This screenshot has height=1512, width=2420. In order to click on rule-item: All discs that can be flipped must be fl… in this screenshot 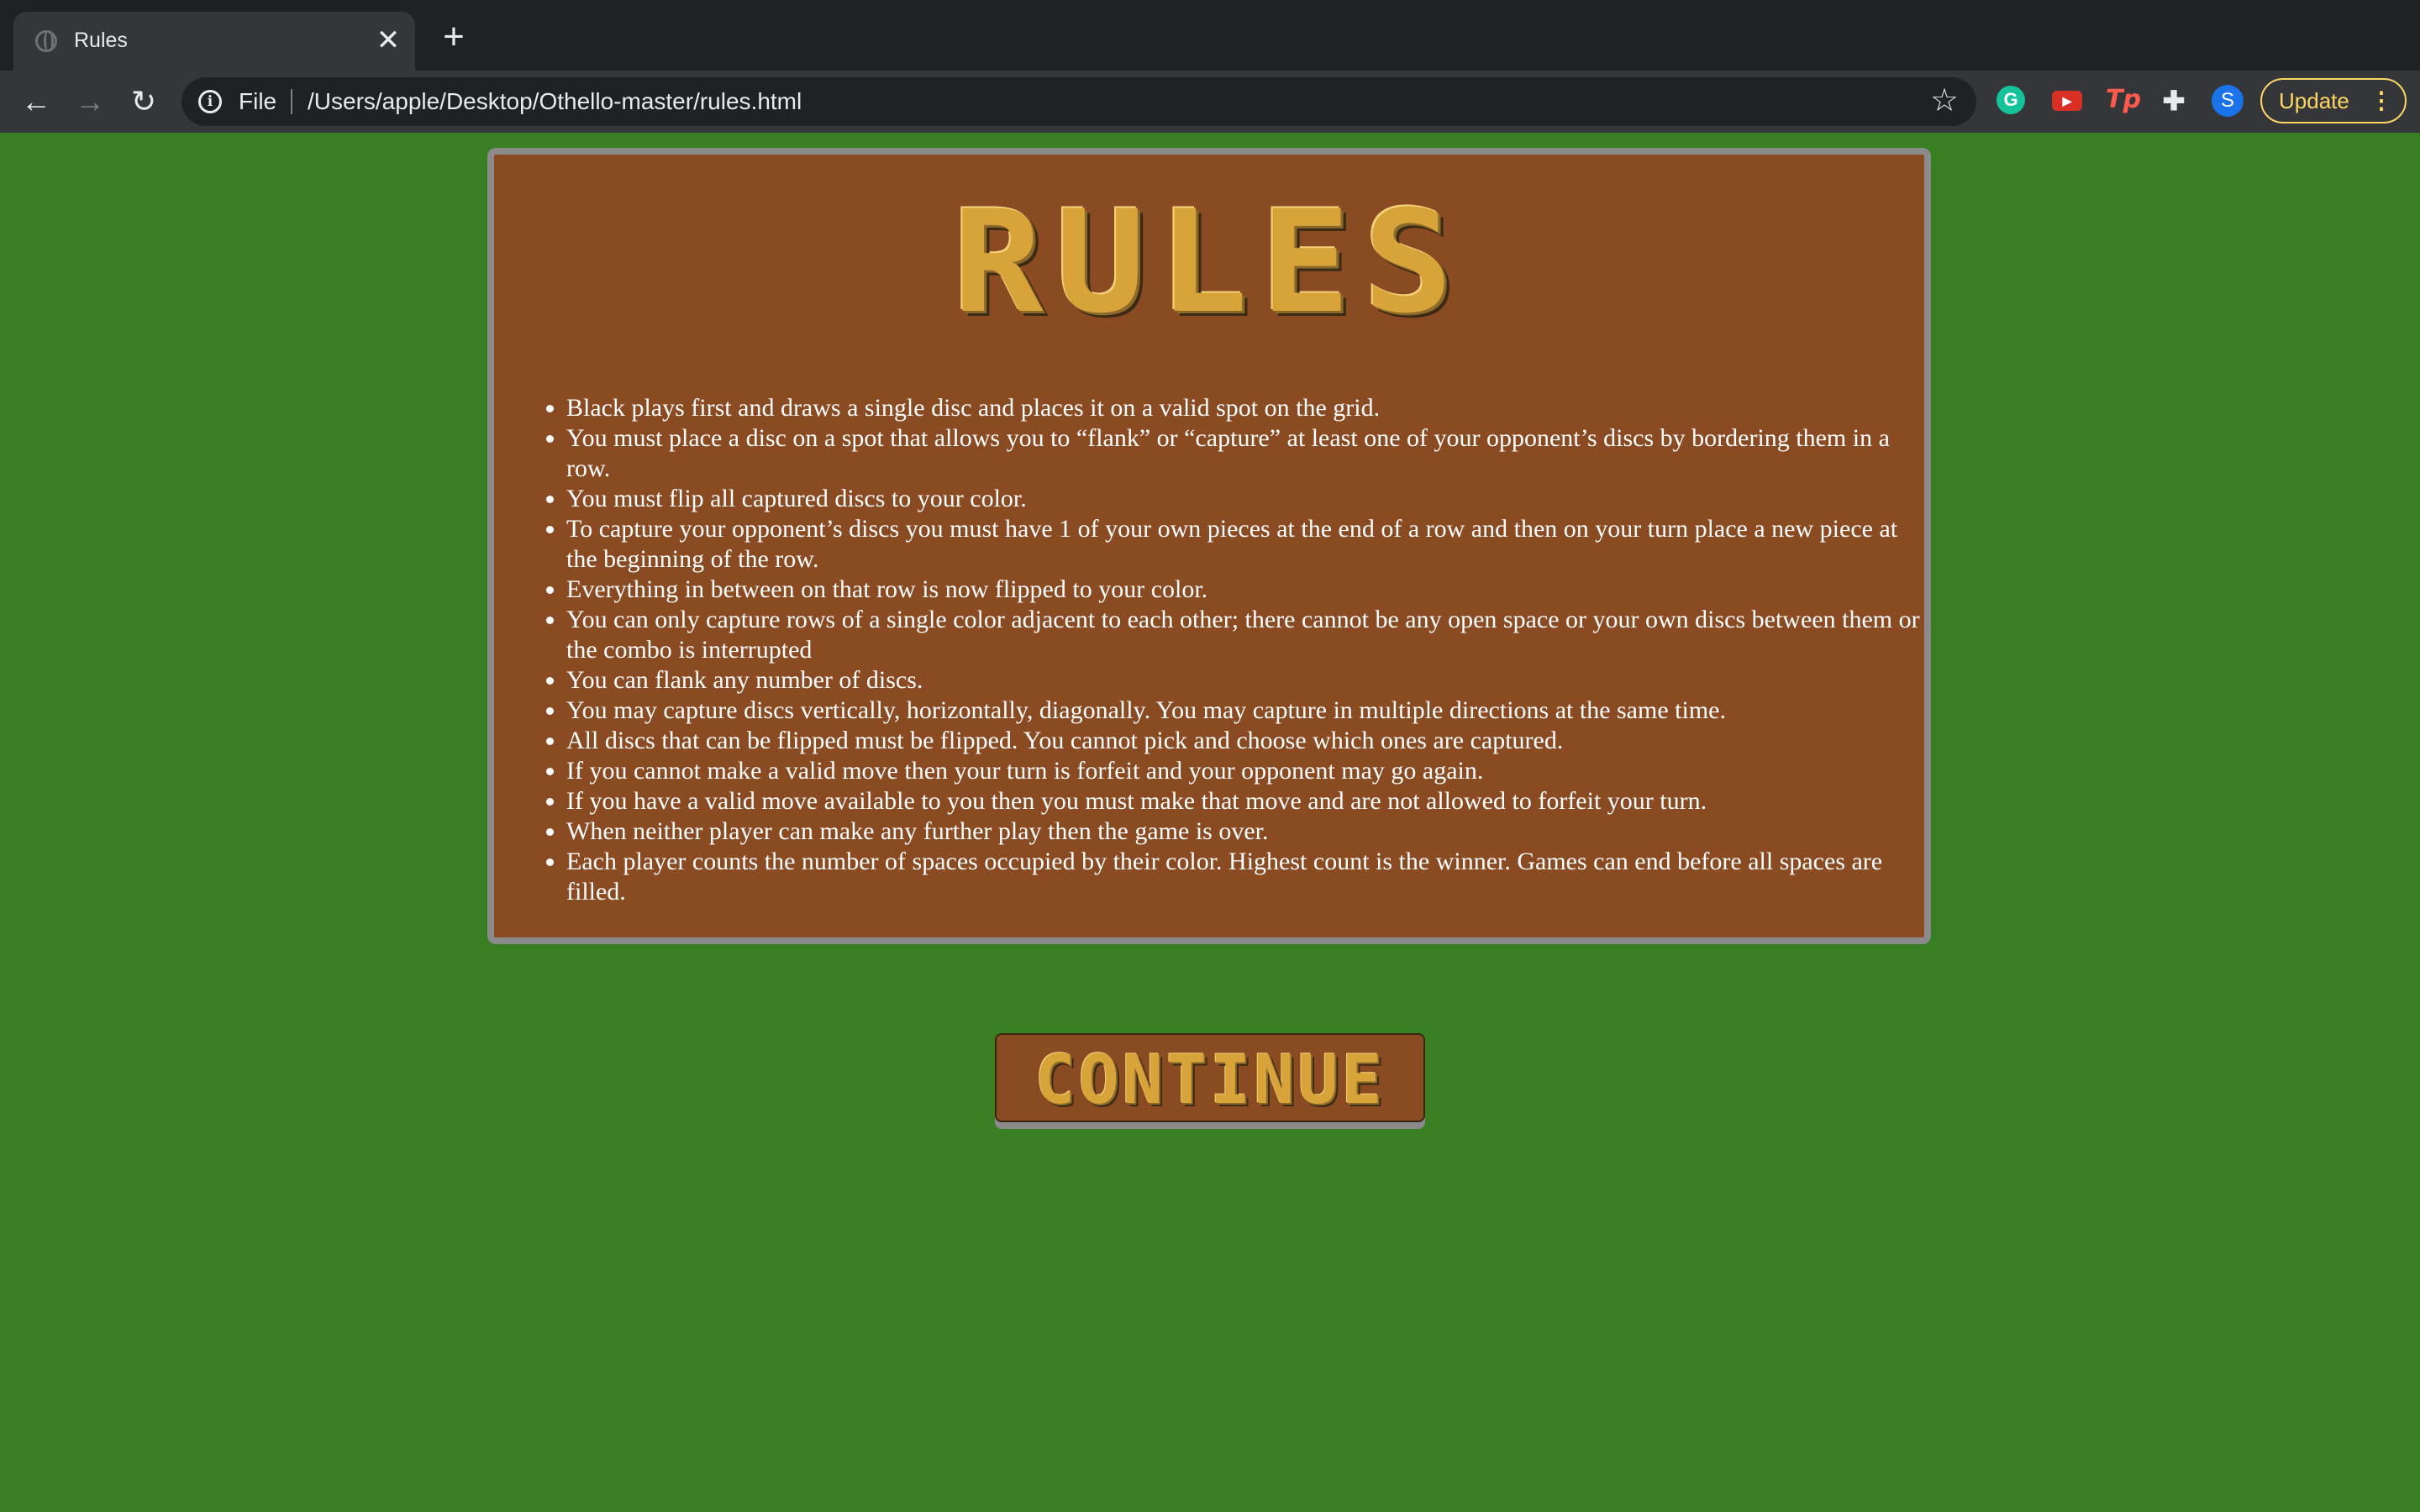, I will do `click(1247, 741)`.